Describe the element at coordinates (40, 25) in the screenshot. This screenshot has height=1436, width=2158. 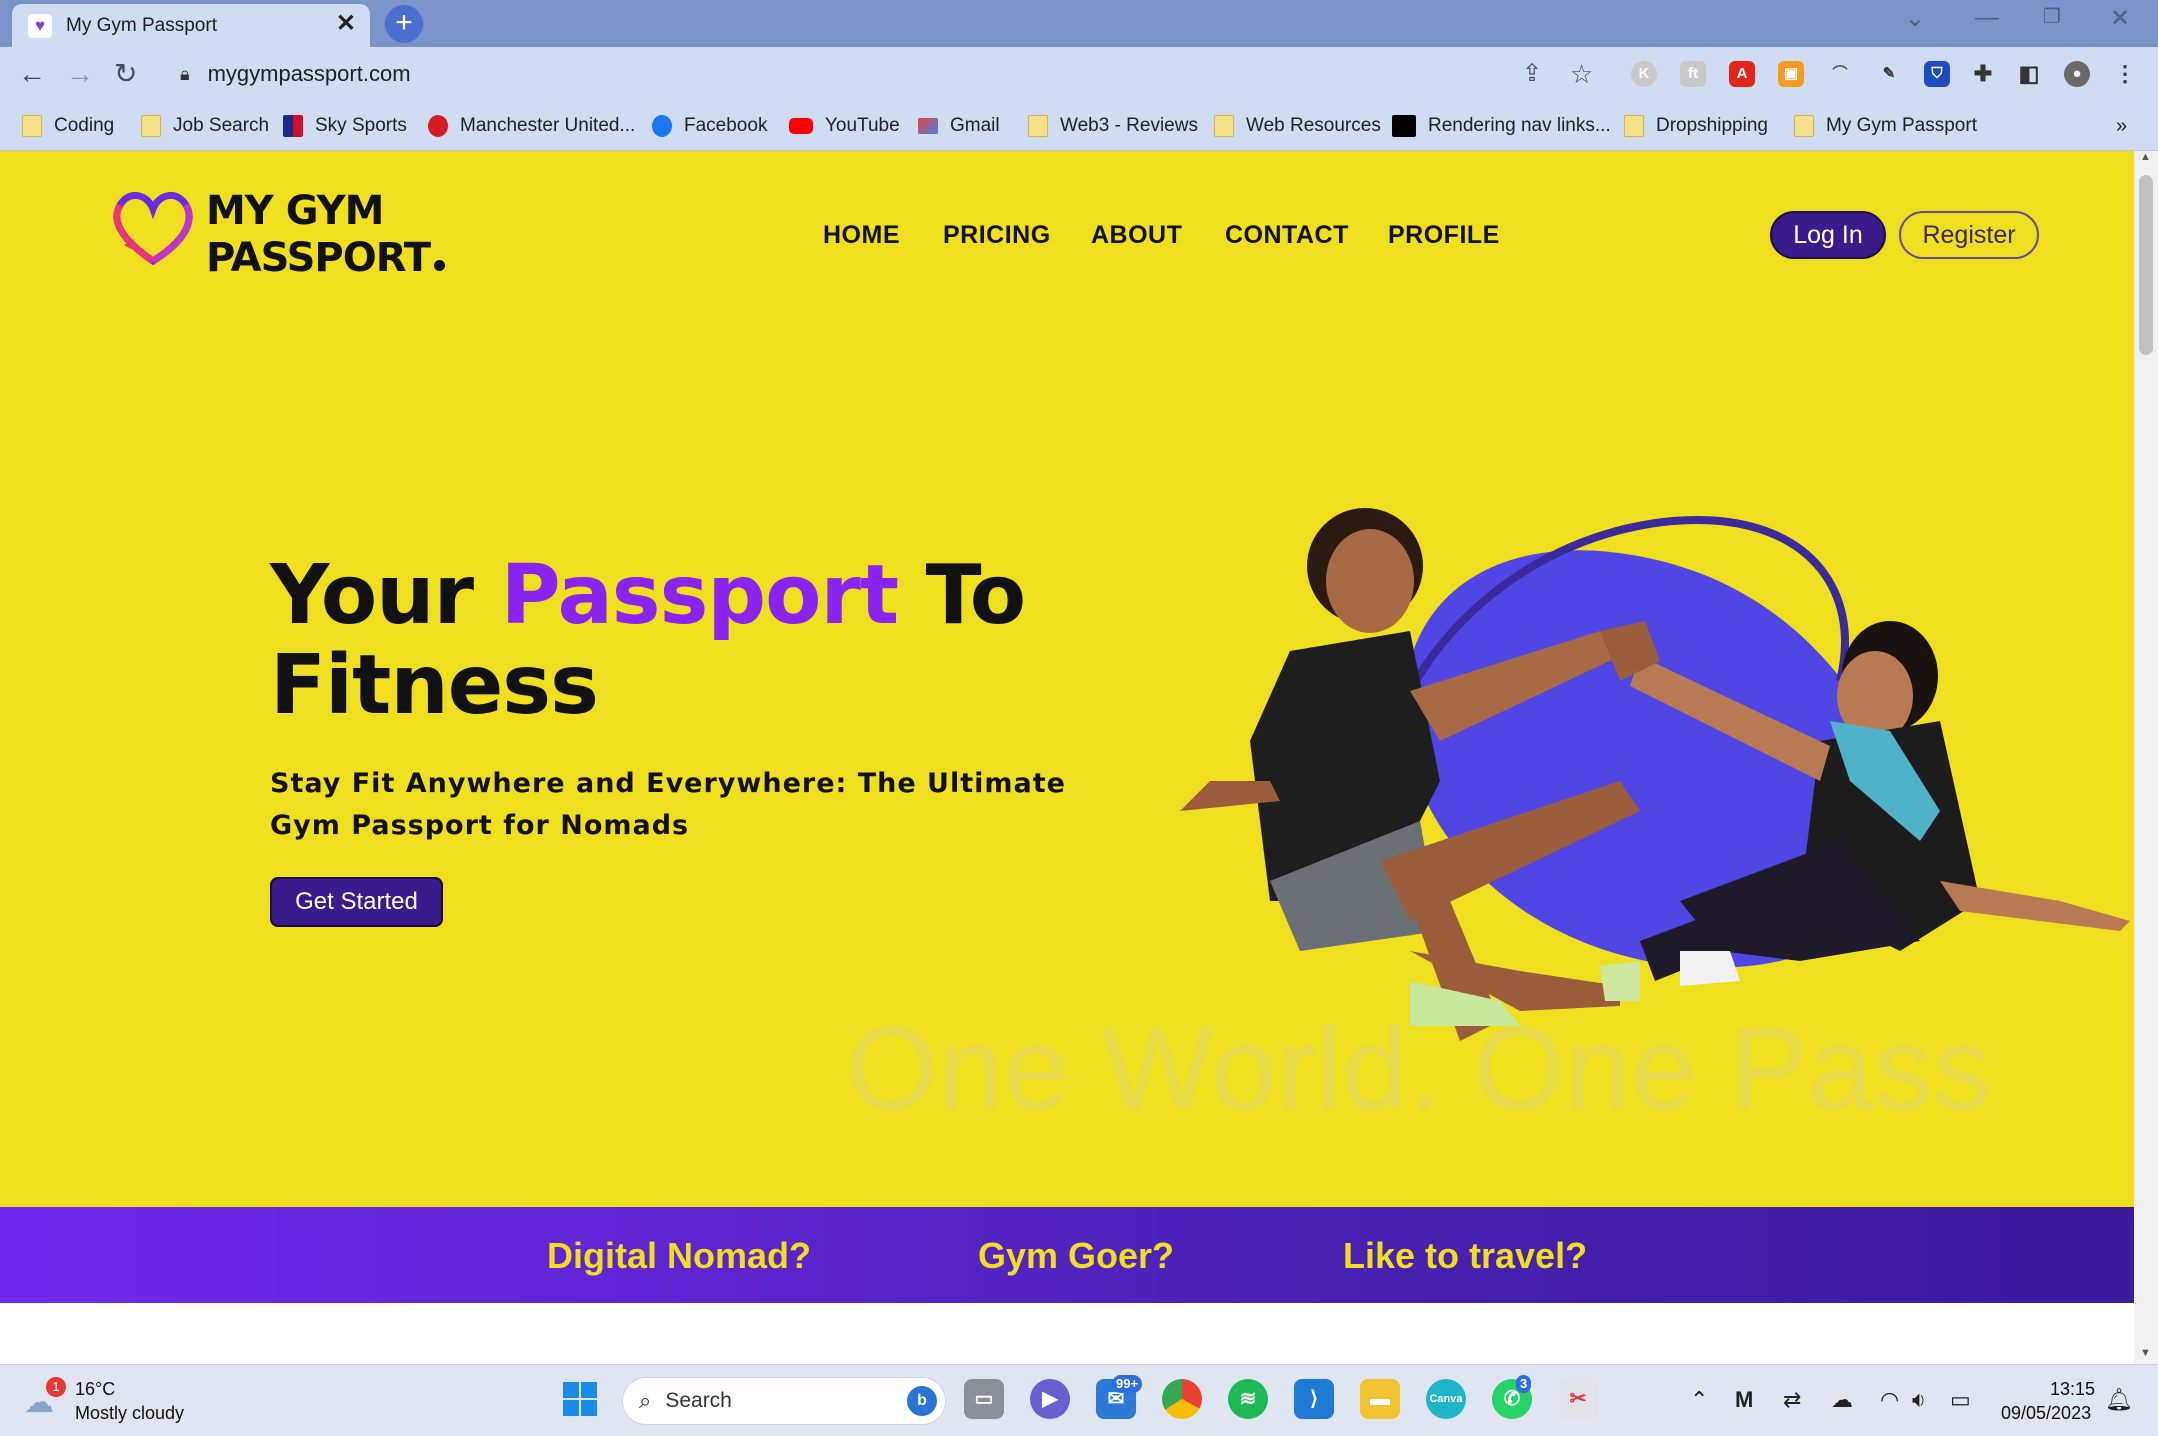
I see `heart-favicon-icon: ♥` at that location.